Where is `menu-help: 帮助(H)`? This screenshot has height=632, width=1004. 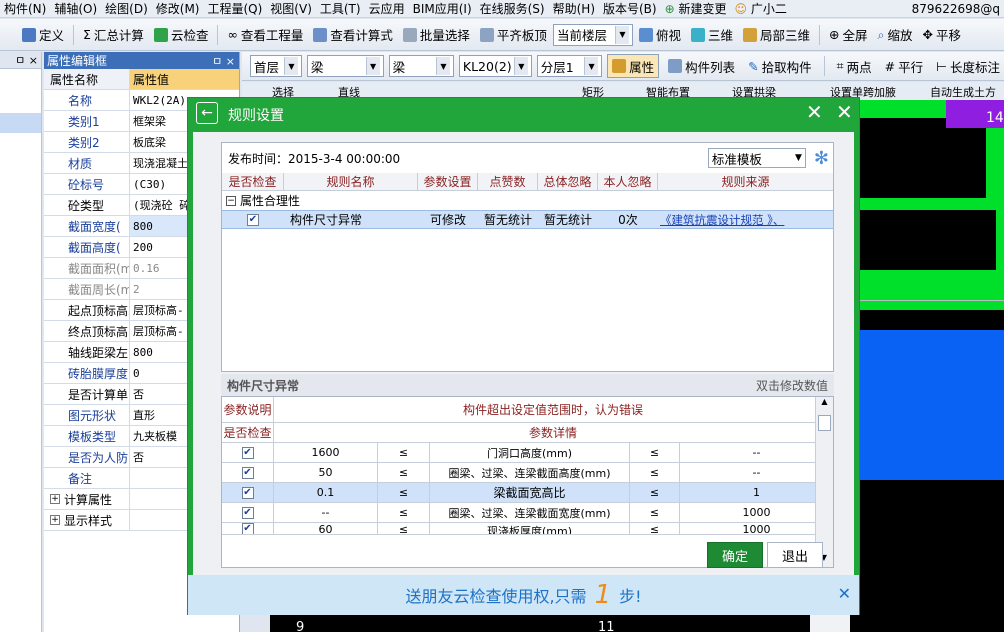 menu-help: 帮助(H) is located at coordinates (574, 8).